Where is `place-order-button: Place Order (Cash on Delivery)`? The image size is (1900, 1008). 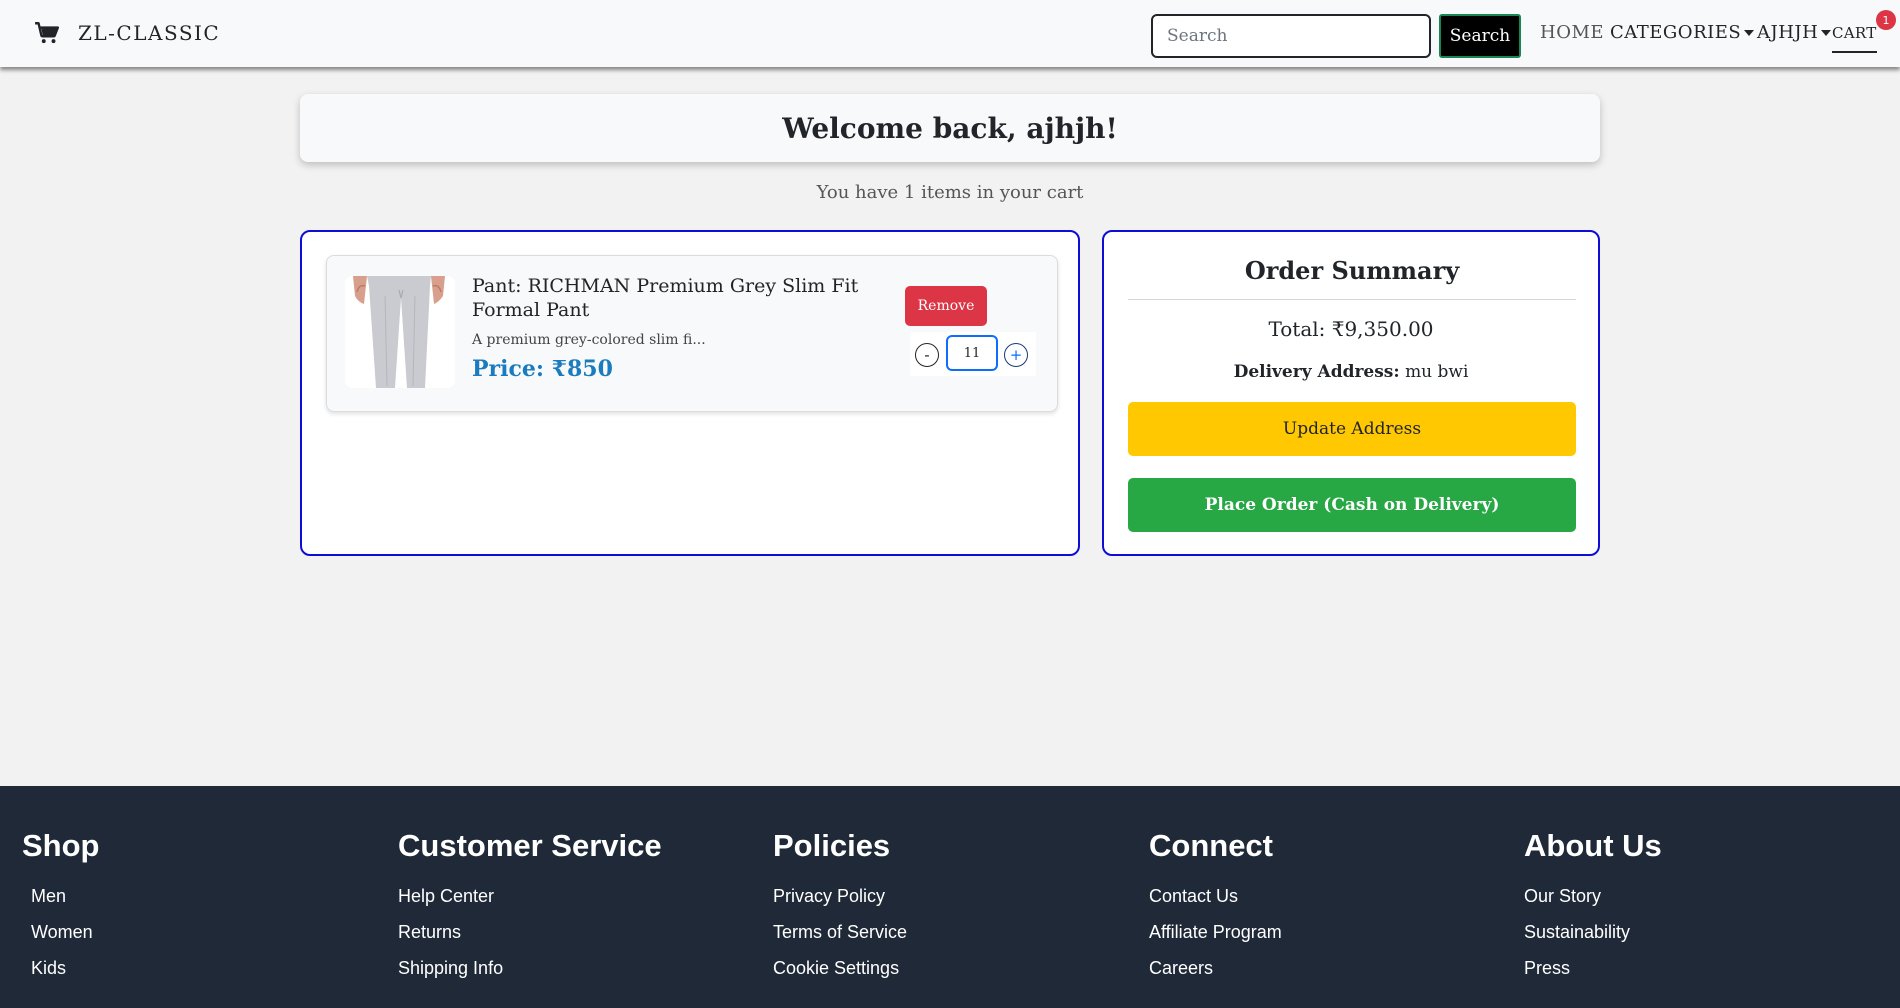
place-order-button: Place Order (Cash on Delivery) is located at coordinates (1352, 505).